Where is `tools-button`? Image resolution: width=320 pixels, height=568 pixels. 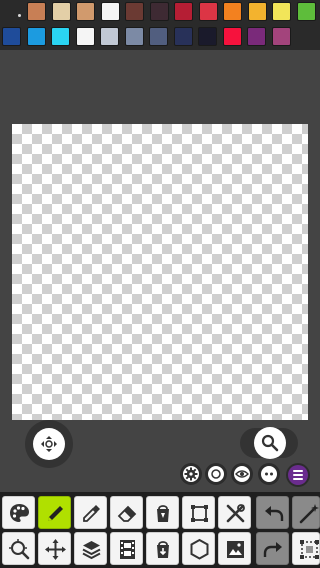
tools-button is located at coordinates (234, 512).